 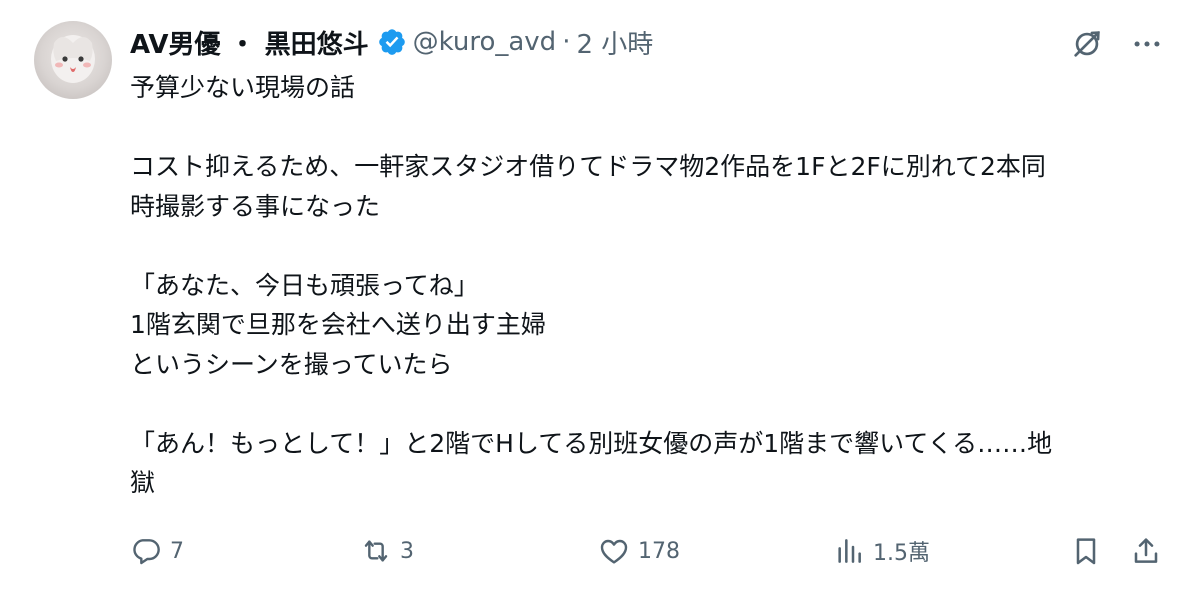 I want to click on heart-icon, so click(x=614, y=551).